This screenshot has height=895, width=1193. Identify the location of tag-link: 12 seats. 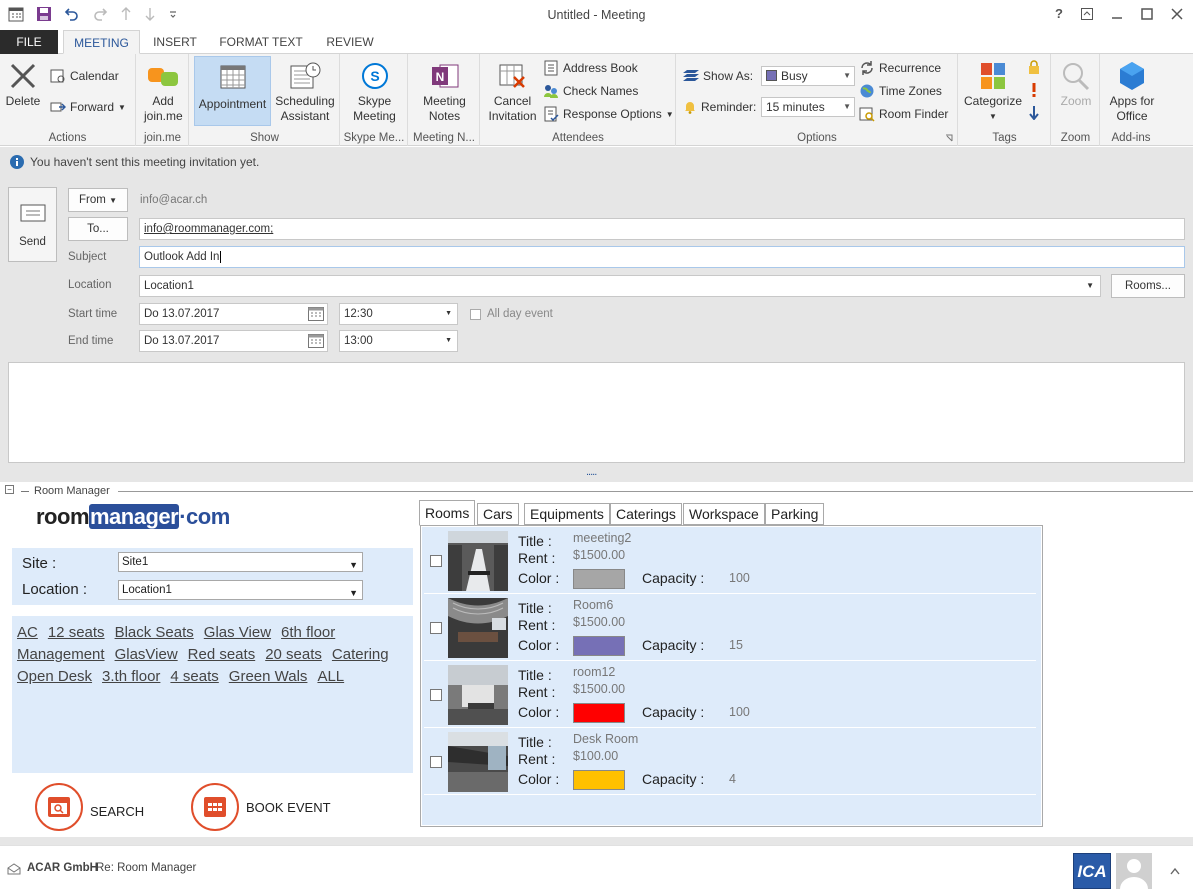
(76, 633).